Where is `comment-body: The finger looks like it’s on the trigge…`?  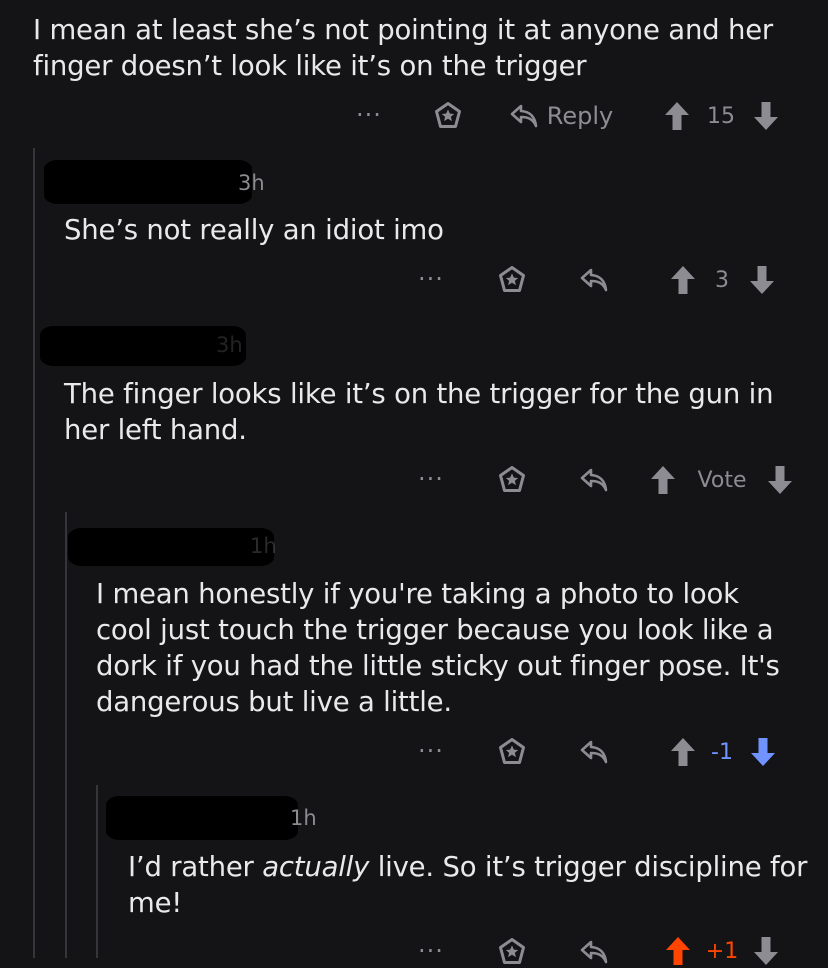 comment-body: The finger looks like it’s on the trigge… is located at coordinates (419, 412).